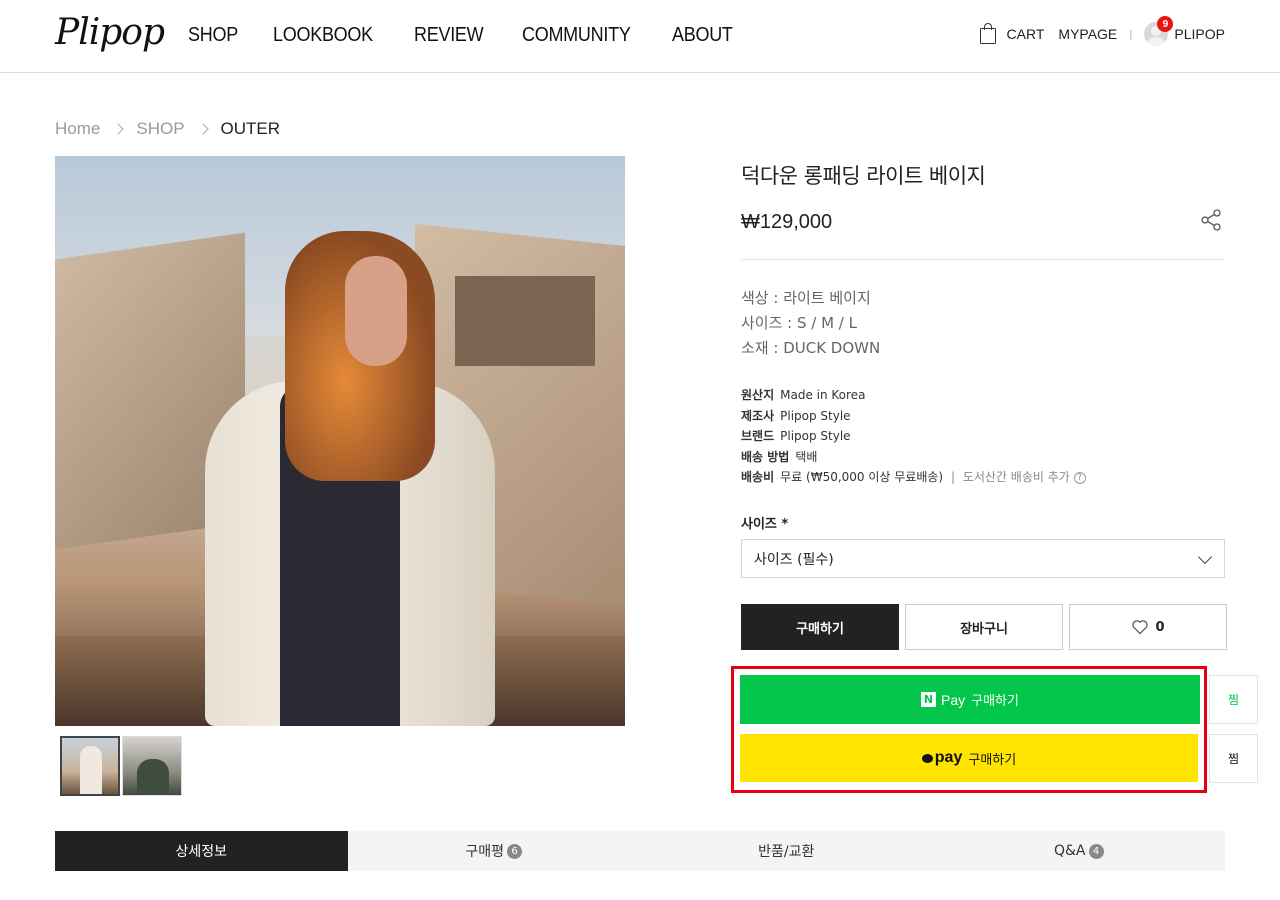 This screenshot has width=1280, height=900. What do you see at coordinates (927, 758) in the screenshot?
I see `kakao-bubble-icon` at bounding box center [927, 758].